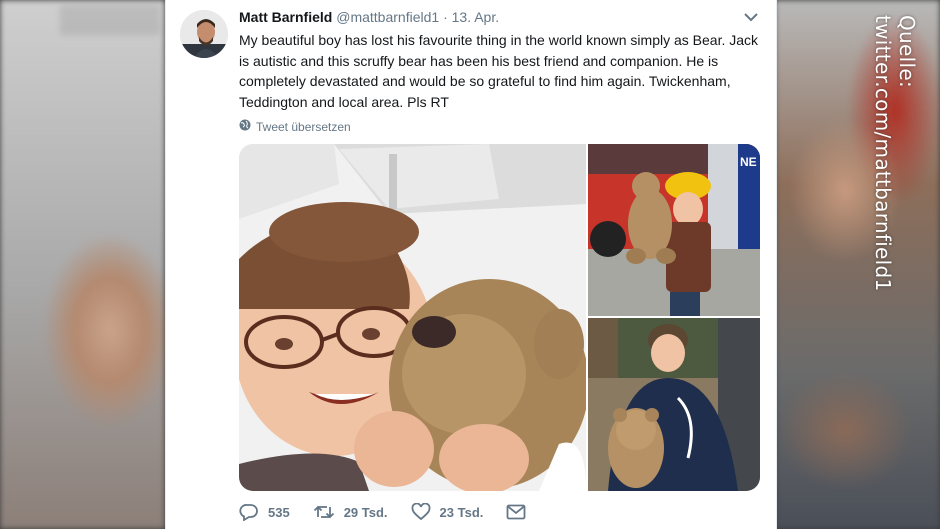 This screenshot has width=940, height=529. Describe the element at coordinates (748, 162) in the screenshot. I see `svg-text: NE` at that location.